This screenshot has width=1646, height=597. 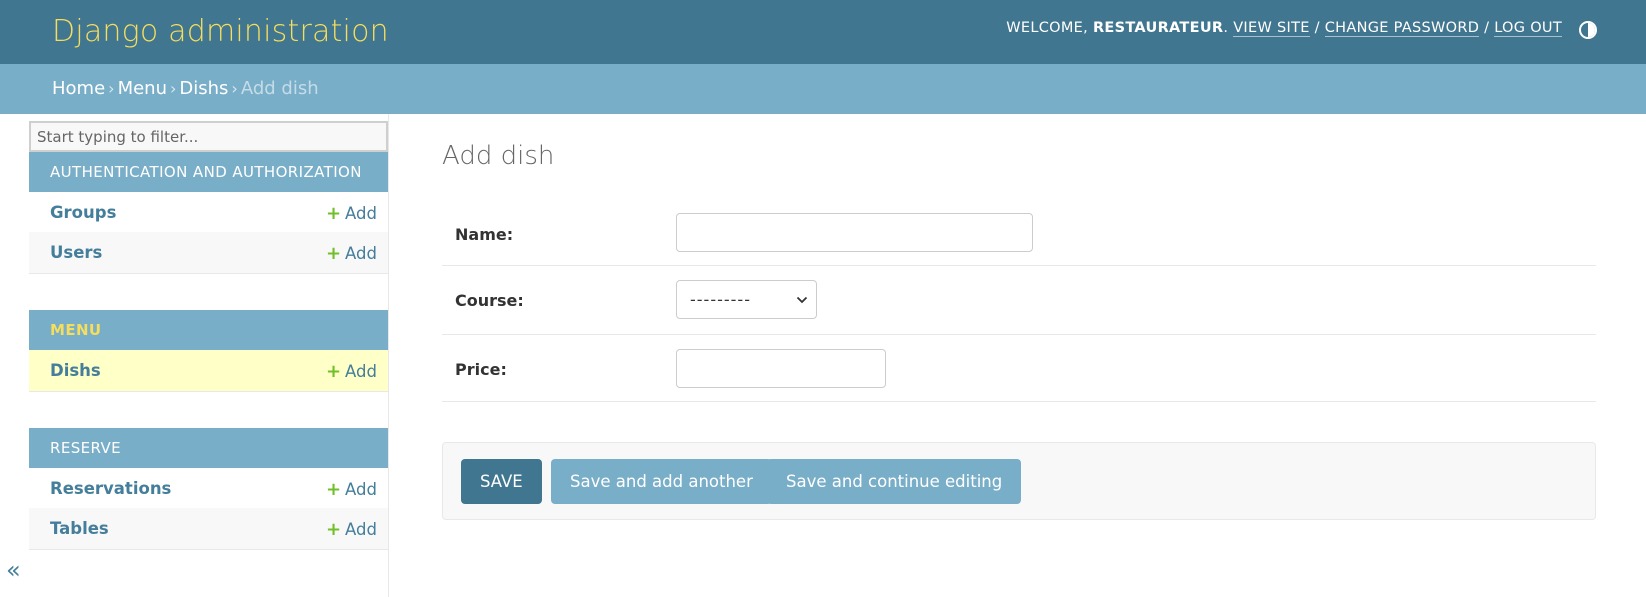 What do you see at coordinates (661, 481) in the screenshot?
I see `save-and-add-another-button: Save and add another` at bounding box center [661, 481].